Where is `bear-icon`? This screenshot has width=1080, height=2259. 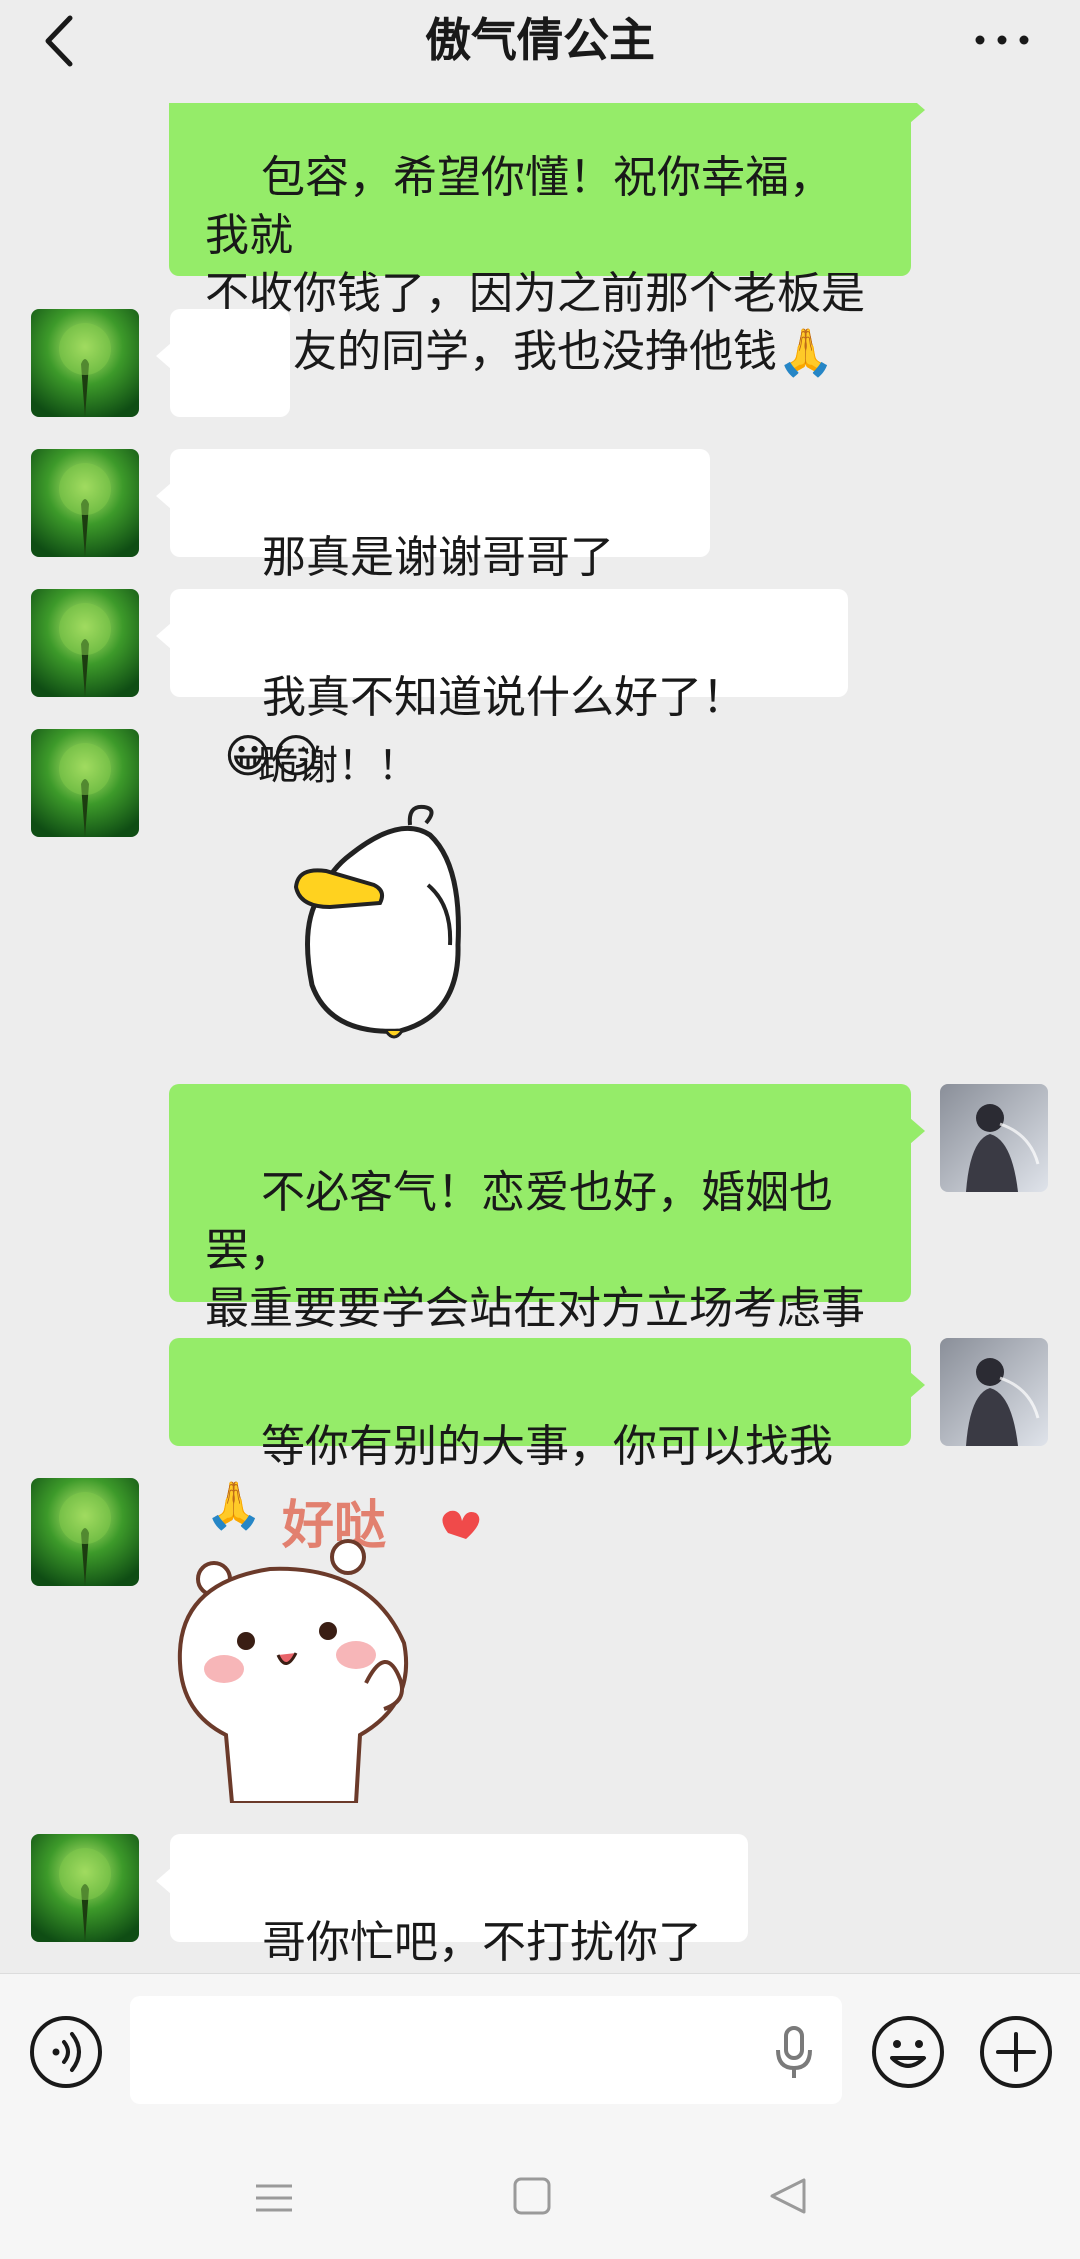
bear-icon is located at coordinates (328, 1656).